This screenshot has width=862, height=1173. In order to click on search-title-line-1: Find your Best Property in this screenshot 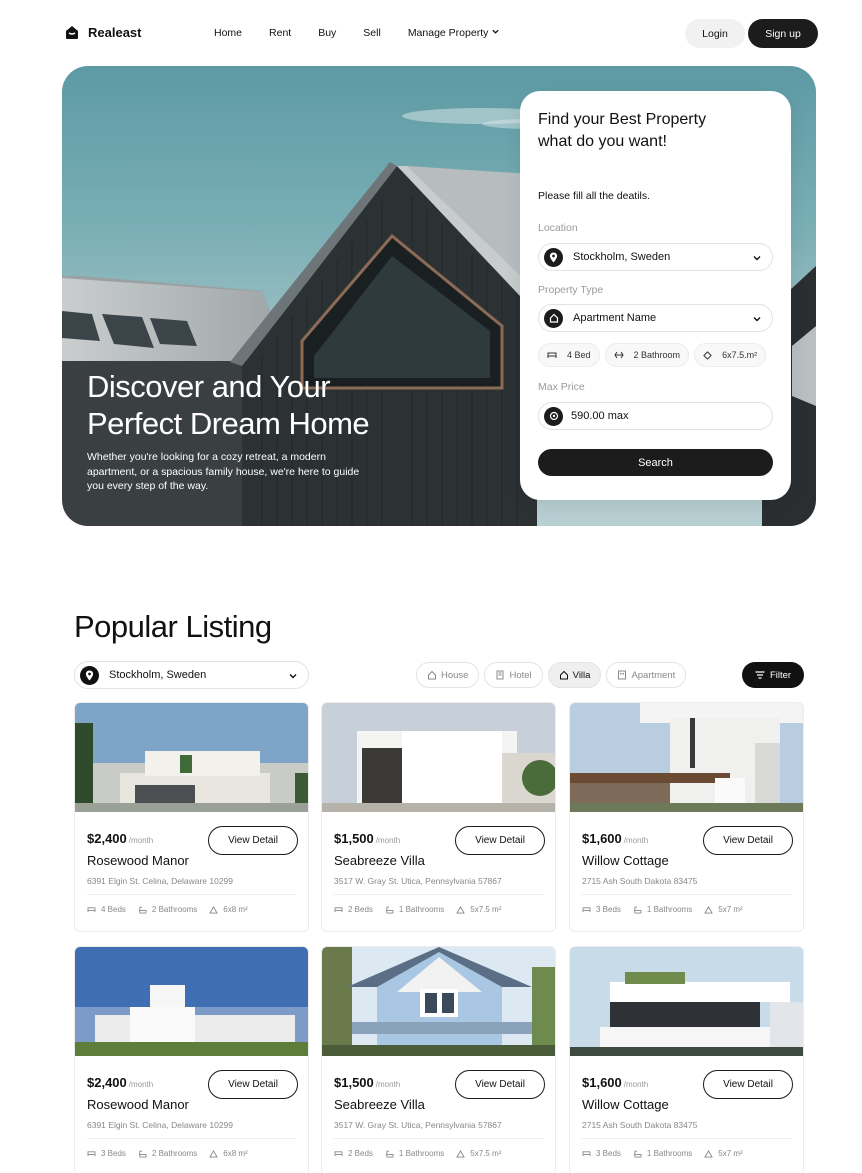, I will do `click(622, 119)`.